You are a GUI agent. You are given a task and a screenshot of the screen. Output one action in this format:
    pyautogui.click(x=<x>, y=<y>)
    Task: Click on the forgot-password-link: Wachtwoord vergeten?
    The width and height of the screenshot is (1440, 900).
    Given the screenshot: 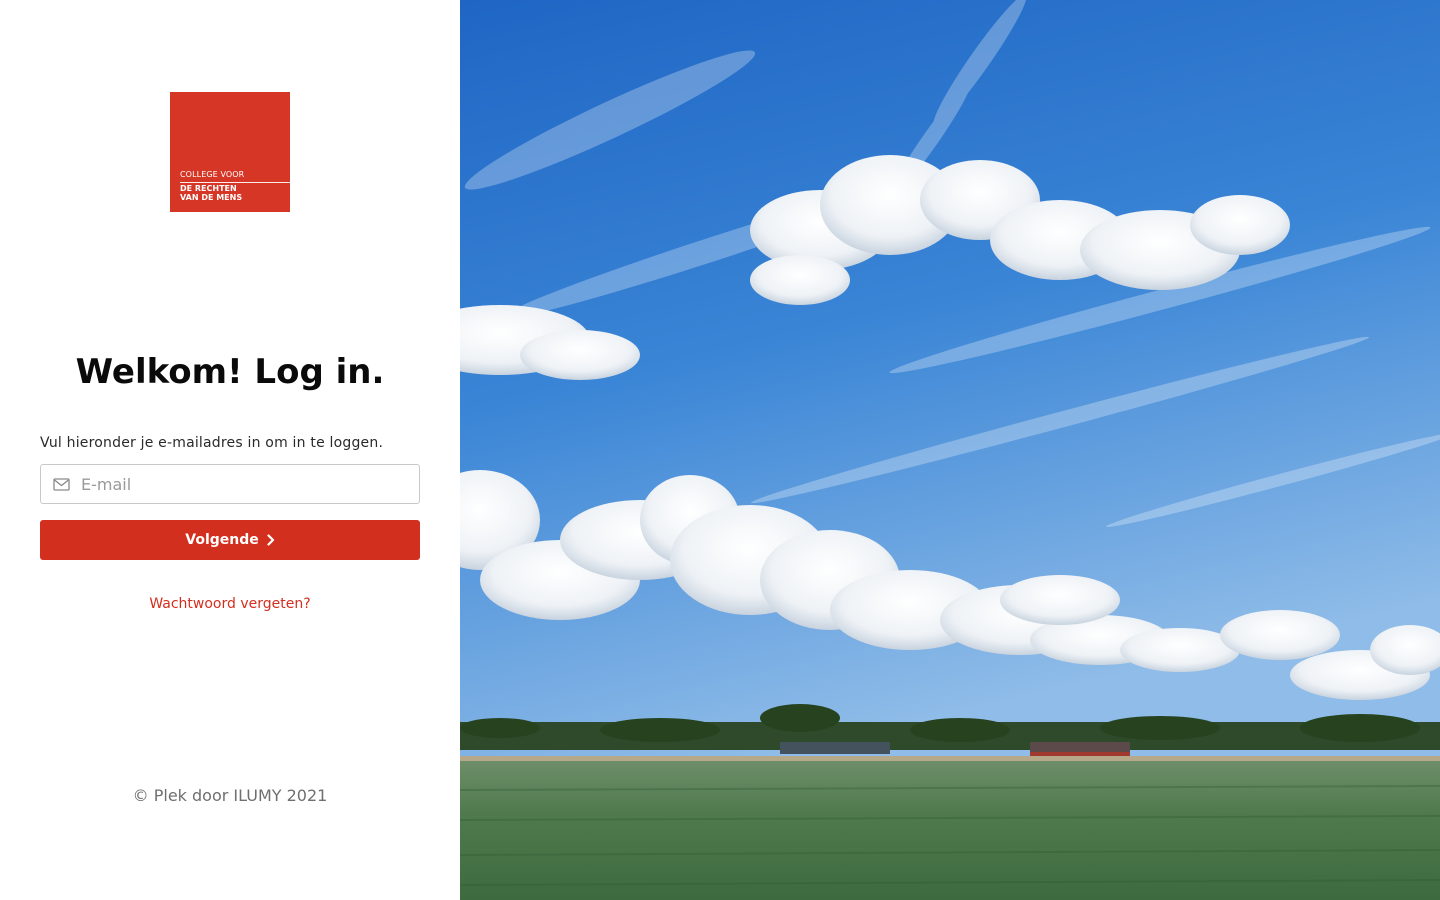 What is the action you would take?
    pyautogui.click(x=230, y=604)
    